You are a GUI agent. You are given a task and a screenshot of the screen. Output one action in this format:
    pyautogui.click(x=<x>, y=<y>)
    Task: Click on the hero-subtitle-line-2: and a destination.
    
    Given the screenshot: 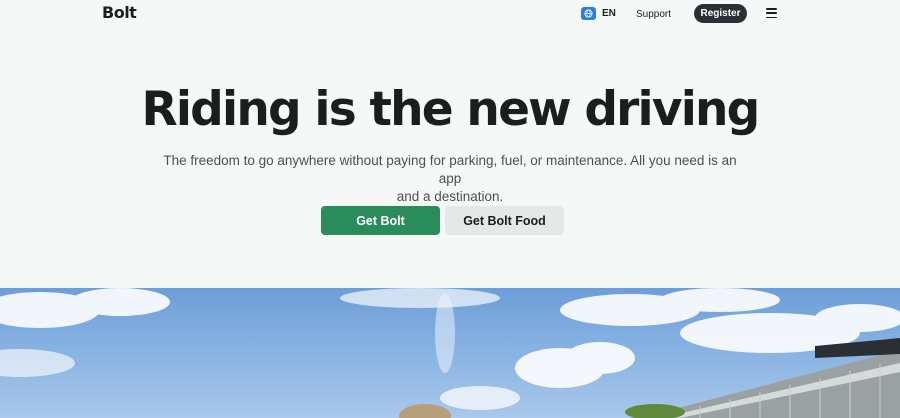 What is the action you would take?
    pyautogui.click(x=450, y=196)
    